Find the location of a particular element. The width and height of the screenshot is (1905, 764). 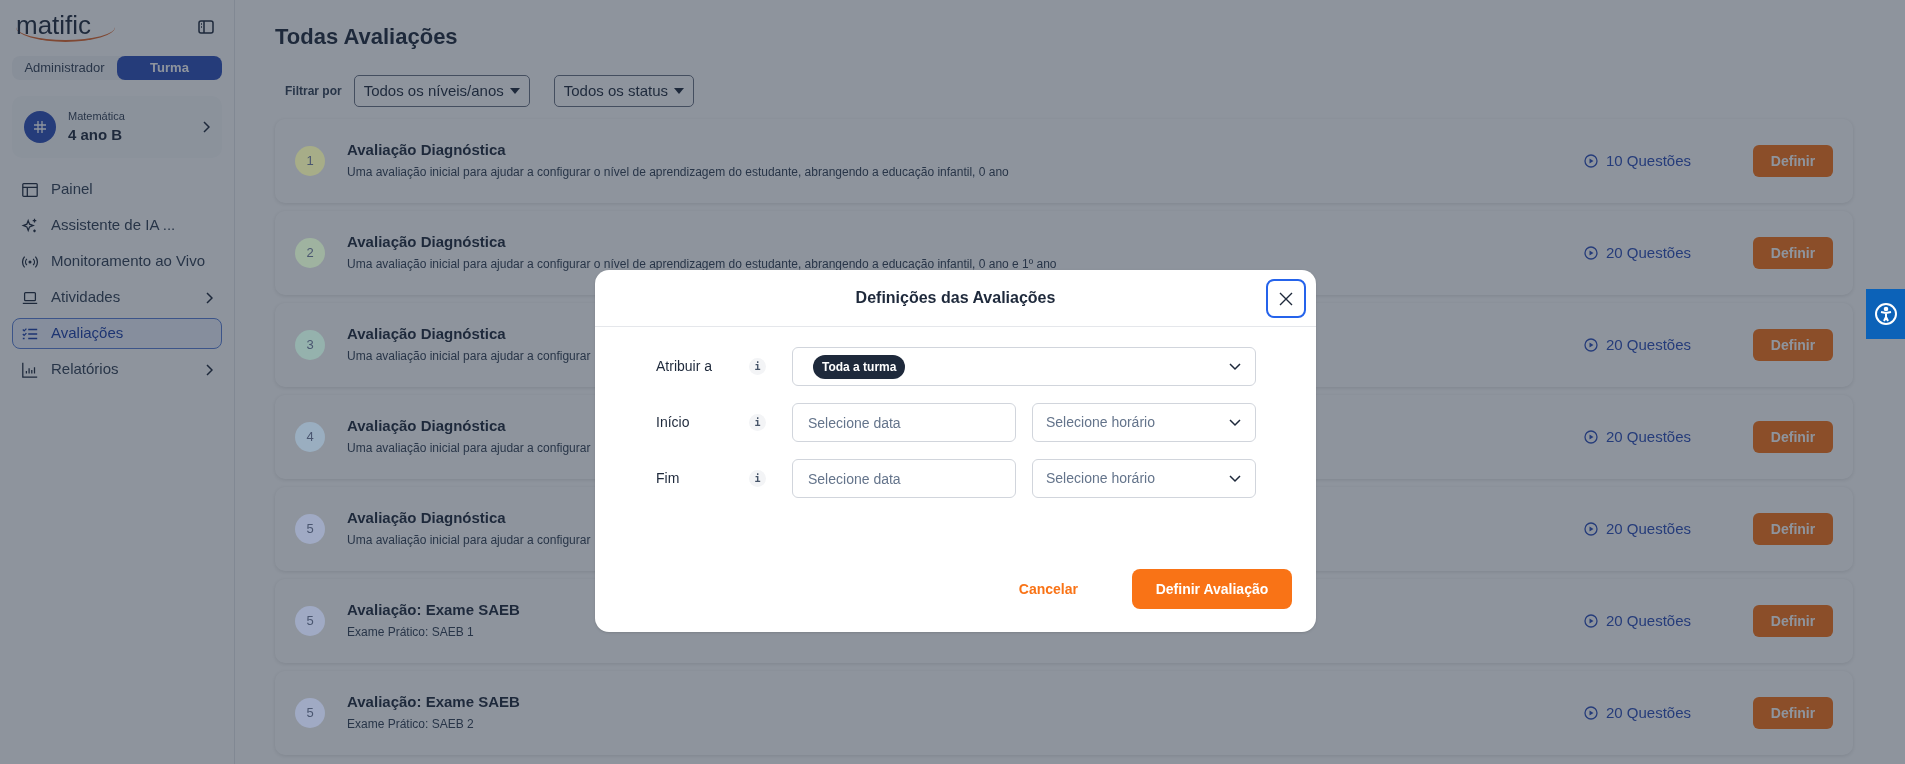

filter-dropdown: Todos os níveis/anos is located at coordinates (441, 91).